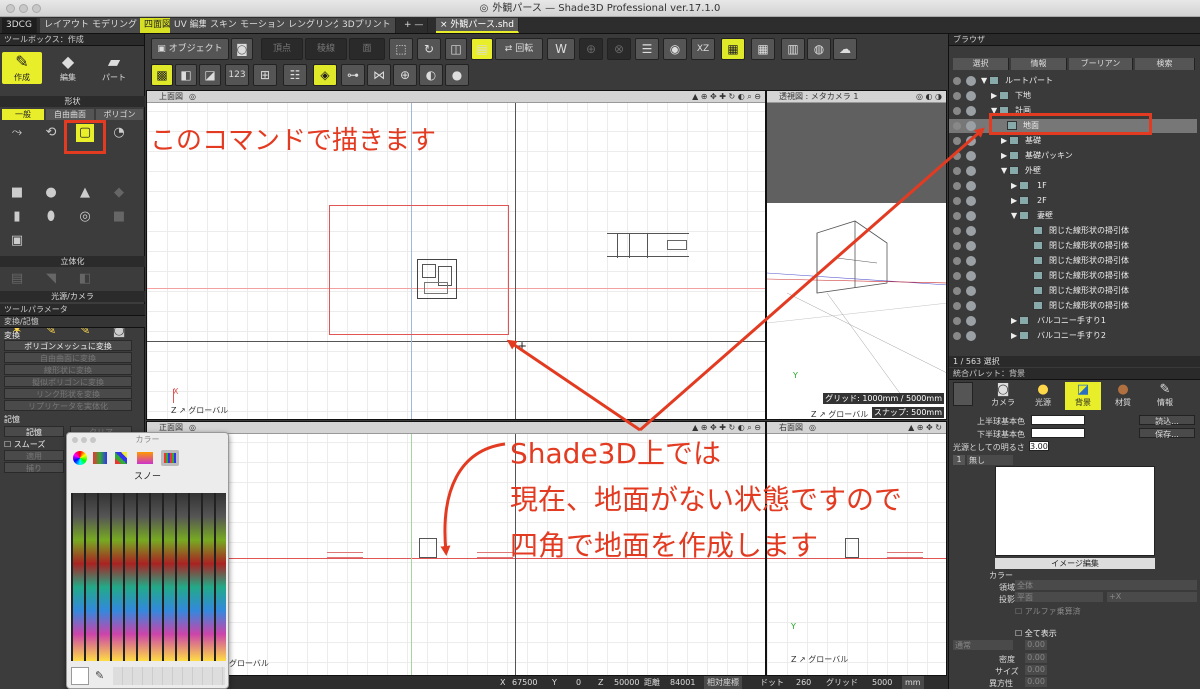 The width and height of the screenshot is (1200, 689). What do you see at coordinates (763, 49) in the screenshot?
I see `table-button: ▦` at bounding box center [763, 49].